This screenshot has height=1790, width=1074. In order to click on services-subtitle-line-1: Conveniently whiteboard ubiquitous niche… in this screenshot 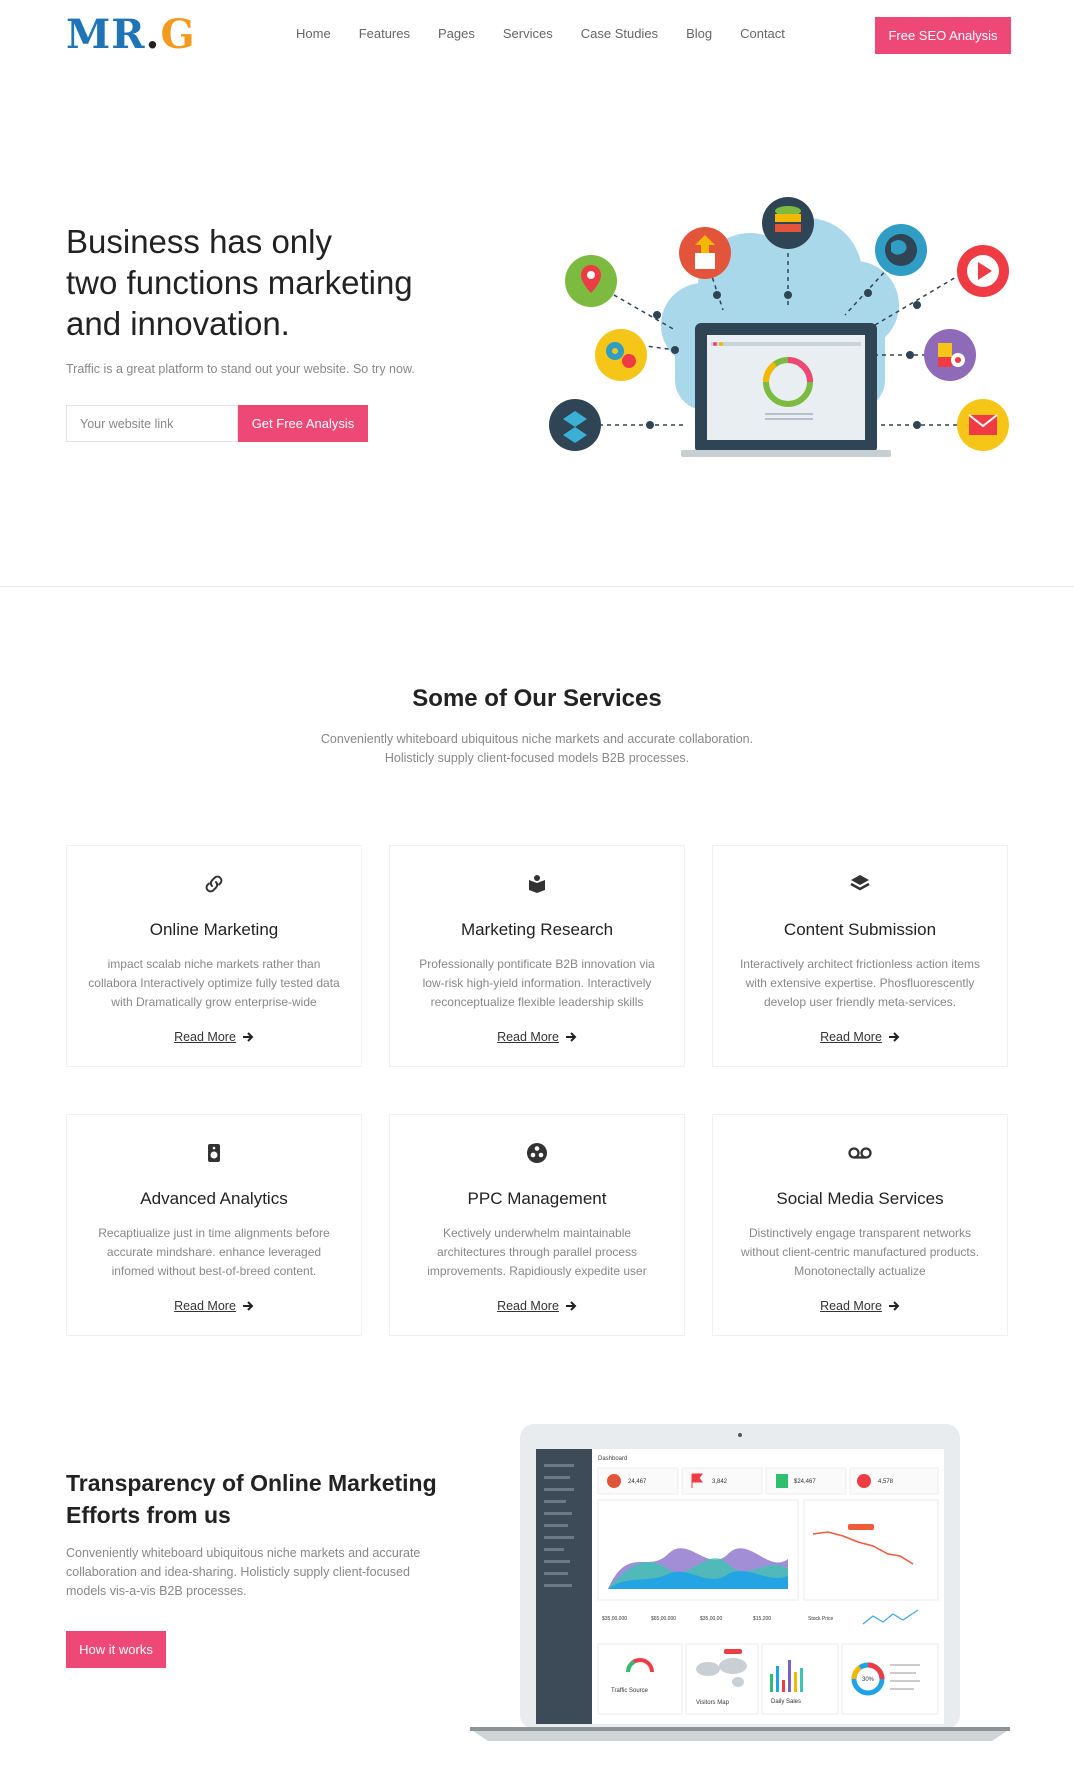, I will do `click(537, 739)`.